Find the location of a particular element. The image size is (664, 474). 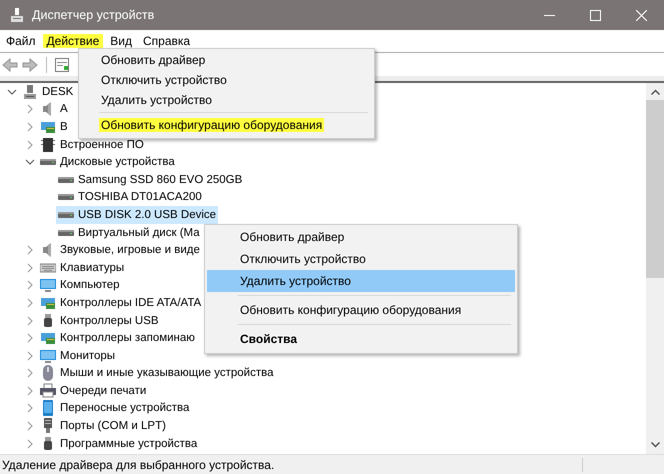

menu-item: Обновить конфигурацию оборудования is located at coordinates (361, 310).